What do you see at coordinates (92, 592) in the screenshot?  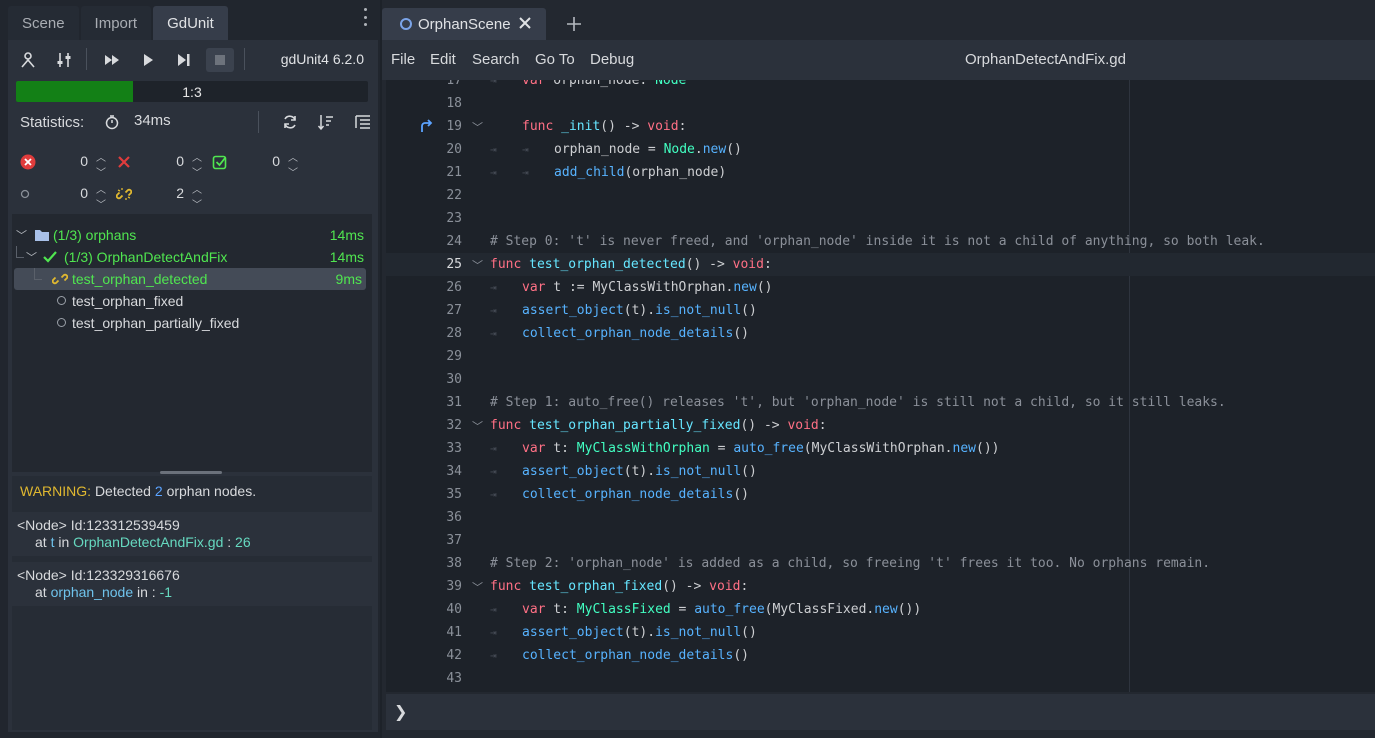 I see `orphan-var-link: orphan_node` at bounding box center [92, 592].